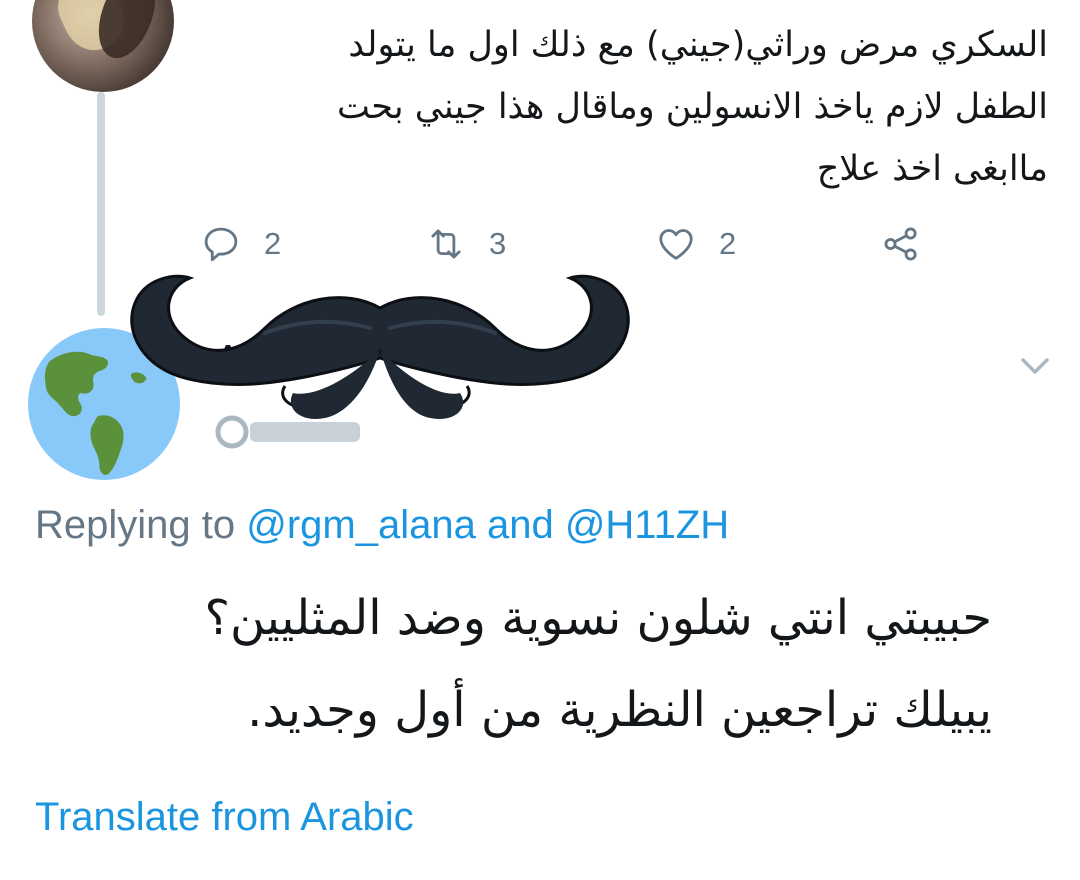 The image size is (1080, 880). I want to click on share-icon, so click(900, 244).